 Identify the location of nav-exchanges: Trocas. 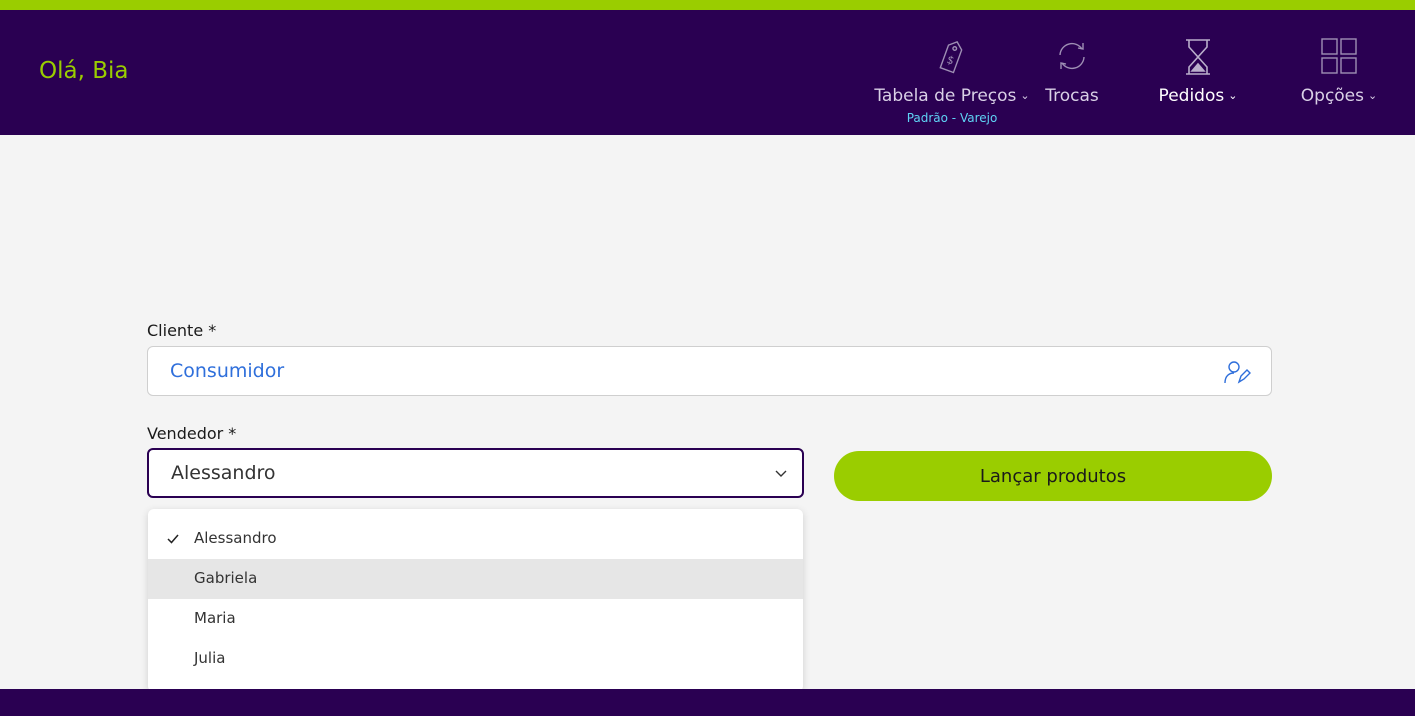
(1072, 72).